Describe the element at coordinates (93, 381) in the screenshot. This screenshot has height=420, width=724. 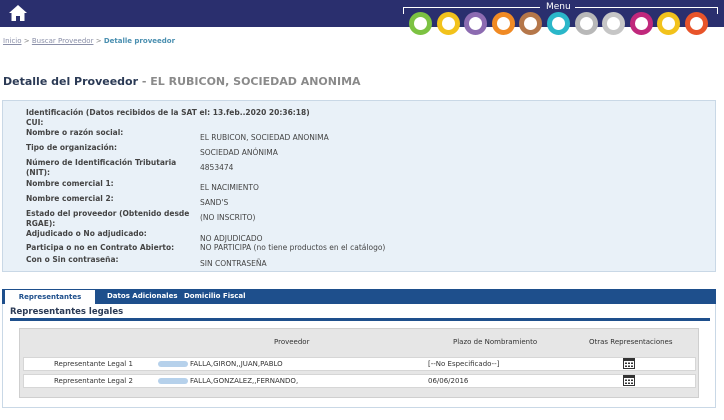
I see `row-label: Representante Legal 2` at that location.